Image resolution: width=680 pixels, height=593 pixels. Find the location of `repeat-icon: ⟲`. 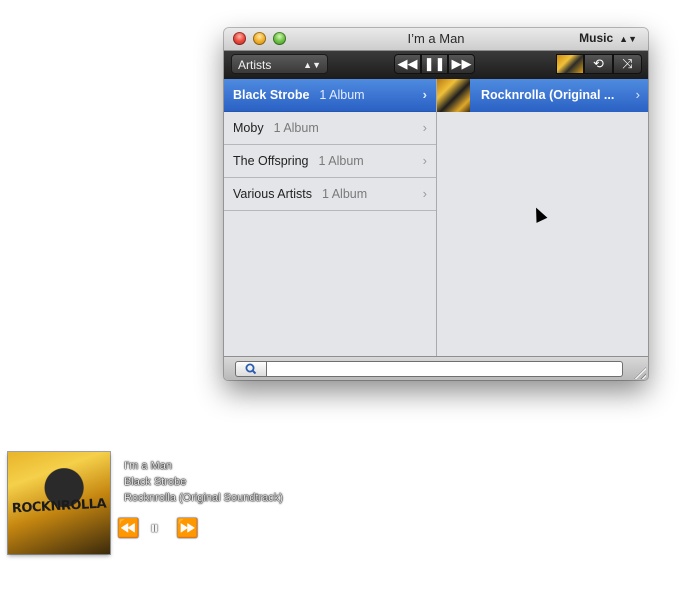

repeat-icon: ⟲ is located at coordinates (598, 63).